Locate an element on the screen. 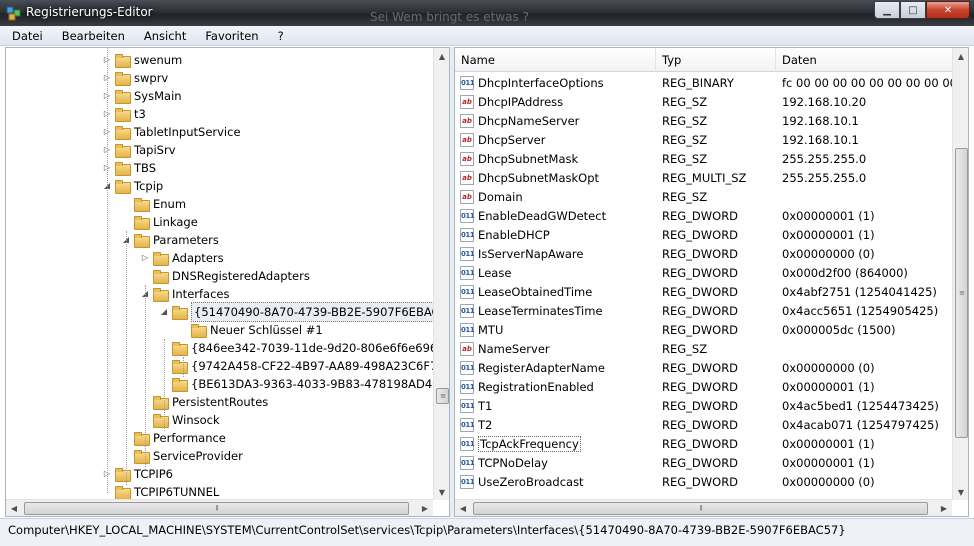 The image size is (974, 546). value-name: DhcpNameServer is located at coordinates (529, 121).